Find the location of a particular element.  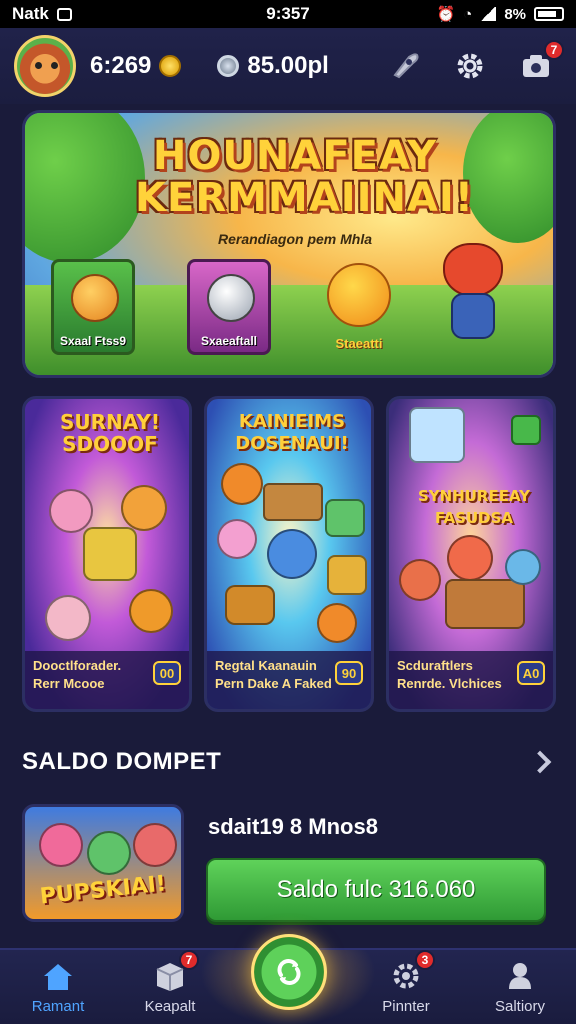

profile-svg is located at coordinates (520, 976).